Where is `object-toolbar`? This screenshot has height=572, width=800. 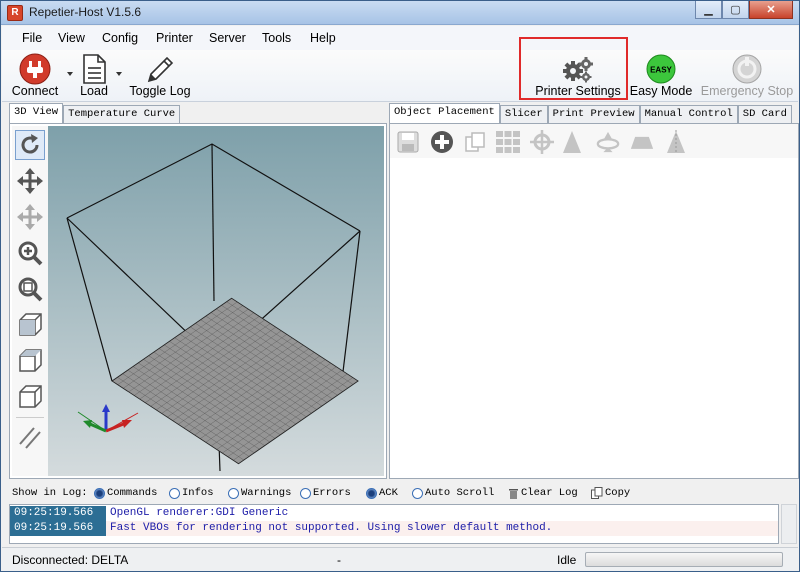
object-toolbar is located at coordinates (594, 141).